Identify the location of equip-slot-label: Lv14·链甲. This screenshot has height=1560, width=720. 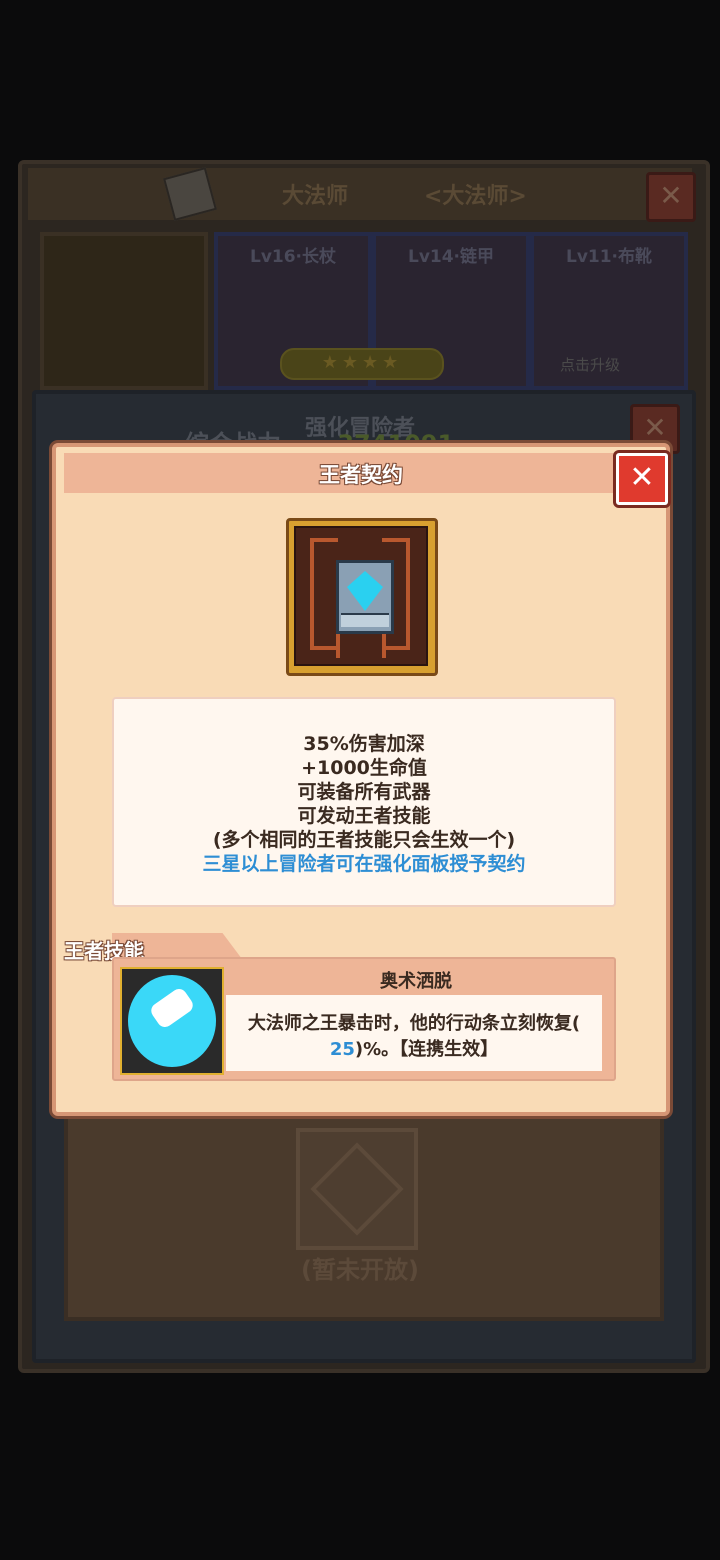
(451, 257).